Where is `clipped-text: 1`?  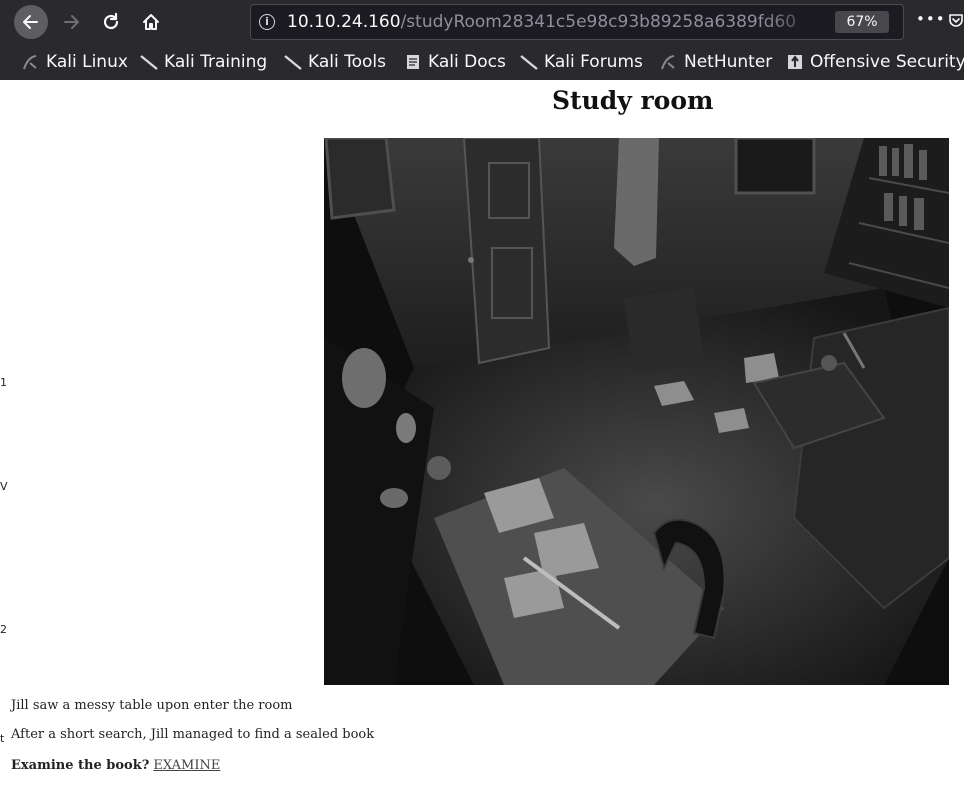
clipped-text: 1 is located at coordinates (3, 382).